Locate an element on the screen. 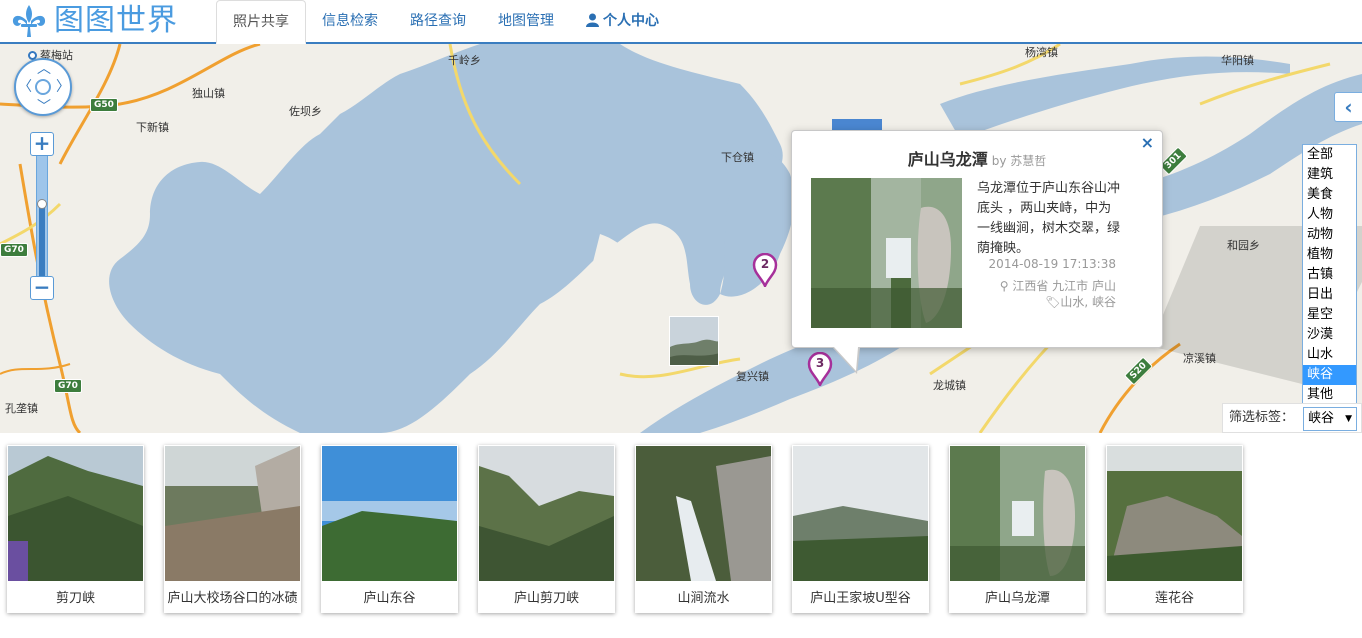  photo-caption: 庐山大校场谷口的冰碛 is located at coordinates (232, 598).